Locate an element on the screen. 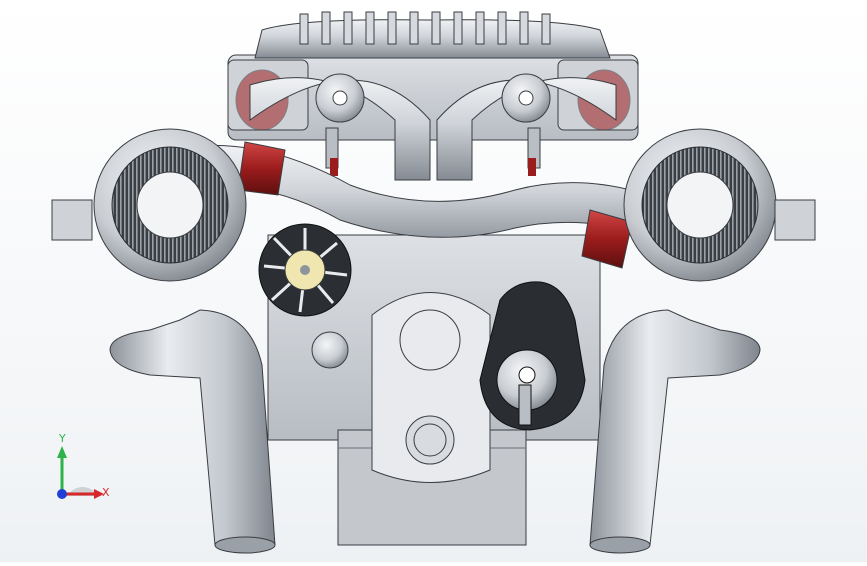 The width and height of the screenshot is (867, 566). intake-plenum is located at coordinates (433, 96).